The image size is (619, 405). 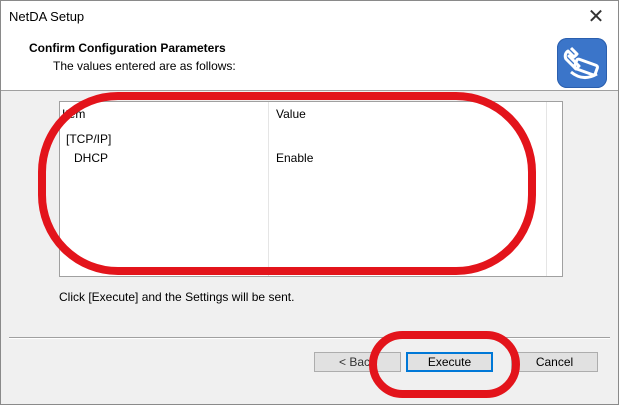 I want to click on column-header-item: Item, so click(x=165, y=114).